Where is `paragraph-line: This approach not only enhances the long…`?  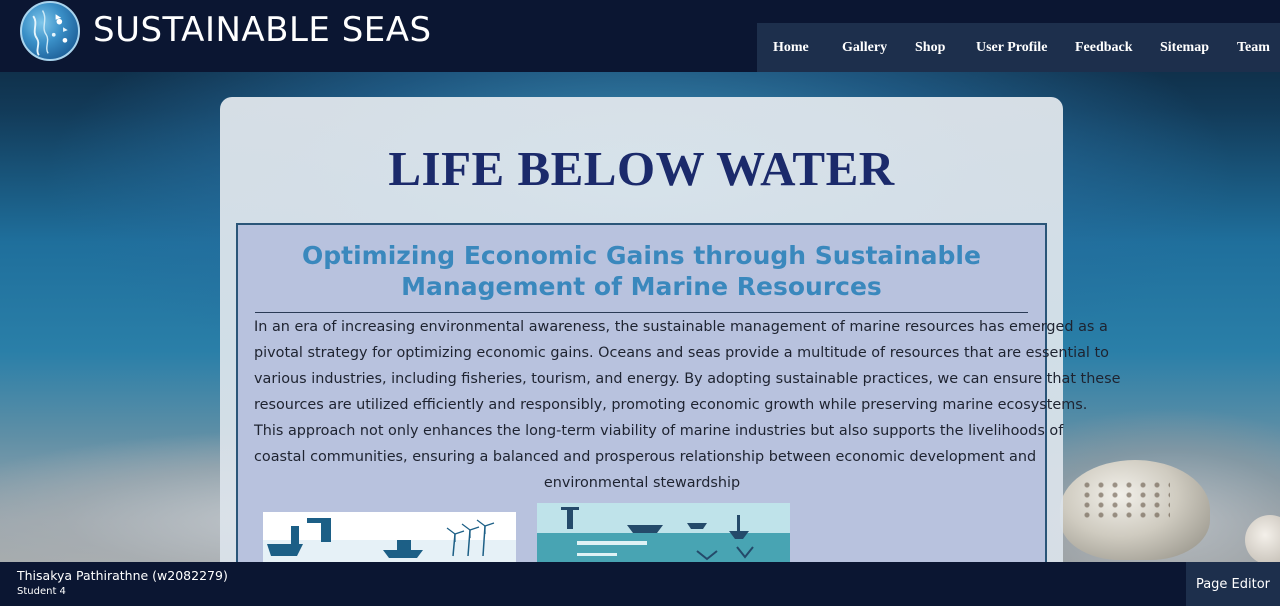 paragraph-line: This approach not only enhances the long… is located at coordinates (659, 431).